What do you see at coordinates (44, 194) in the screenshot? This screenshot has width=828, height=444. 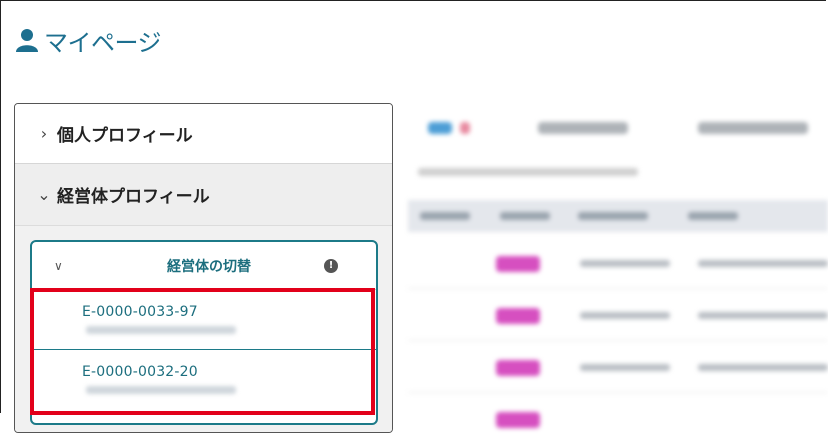 I see `chevron-down-icon: ⌄` at bounding box center [44, 194].